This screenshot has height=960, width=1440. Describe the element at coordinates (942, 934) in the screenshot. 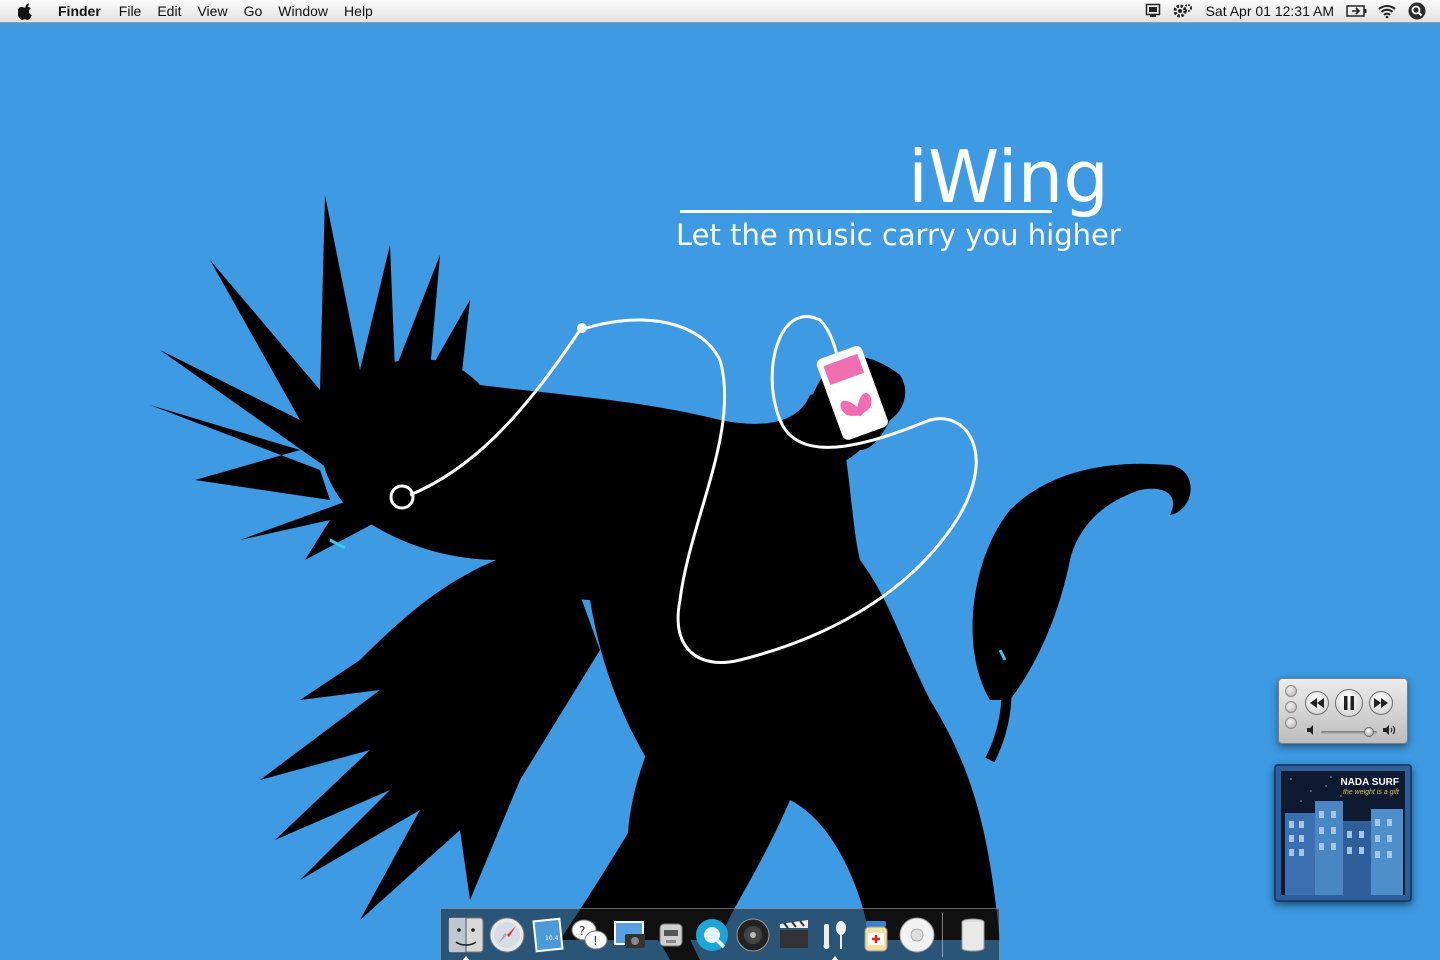

I see `dock-separator` at that location.